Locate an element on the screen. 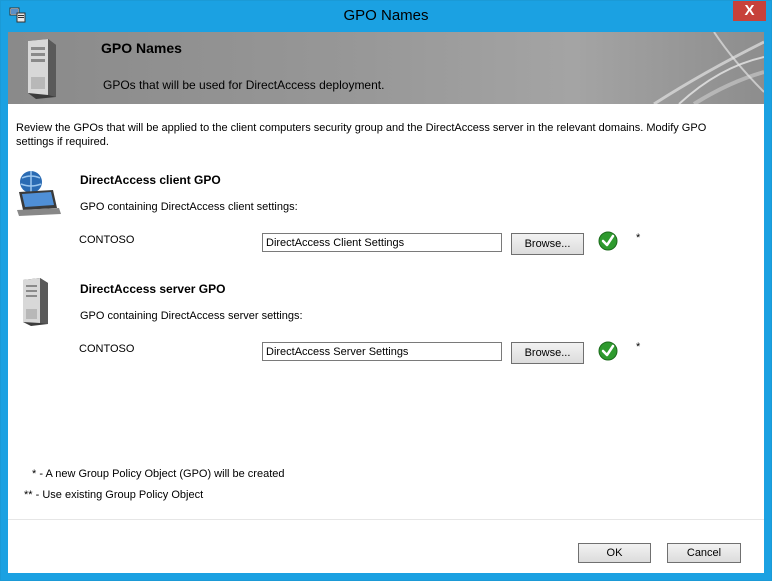 The width and height of the screenshot is (772, 581). footer-divider is located at coordinates (386, 519).